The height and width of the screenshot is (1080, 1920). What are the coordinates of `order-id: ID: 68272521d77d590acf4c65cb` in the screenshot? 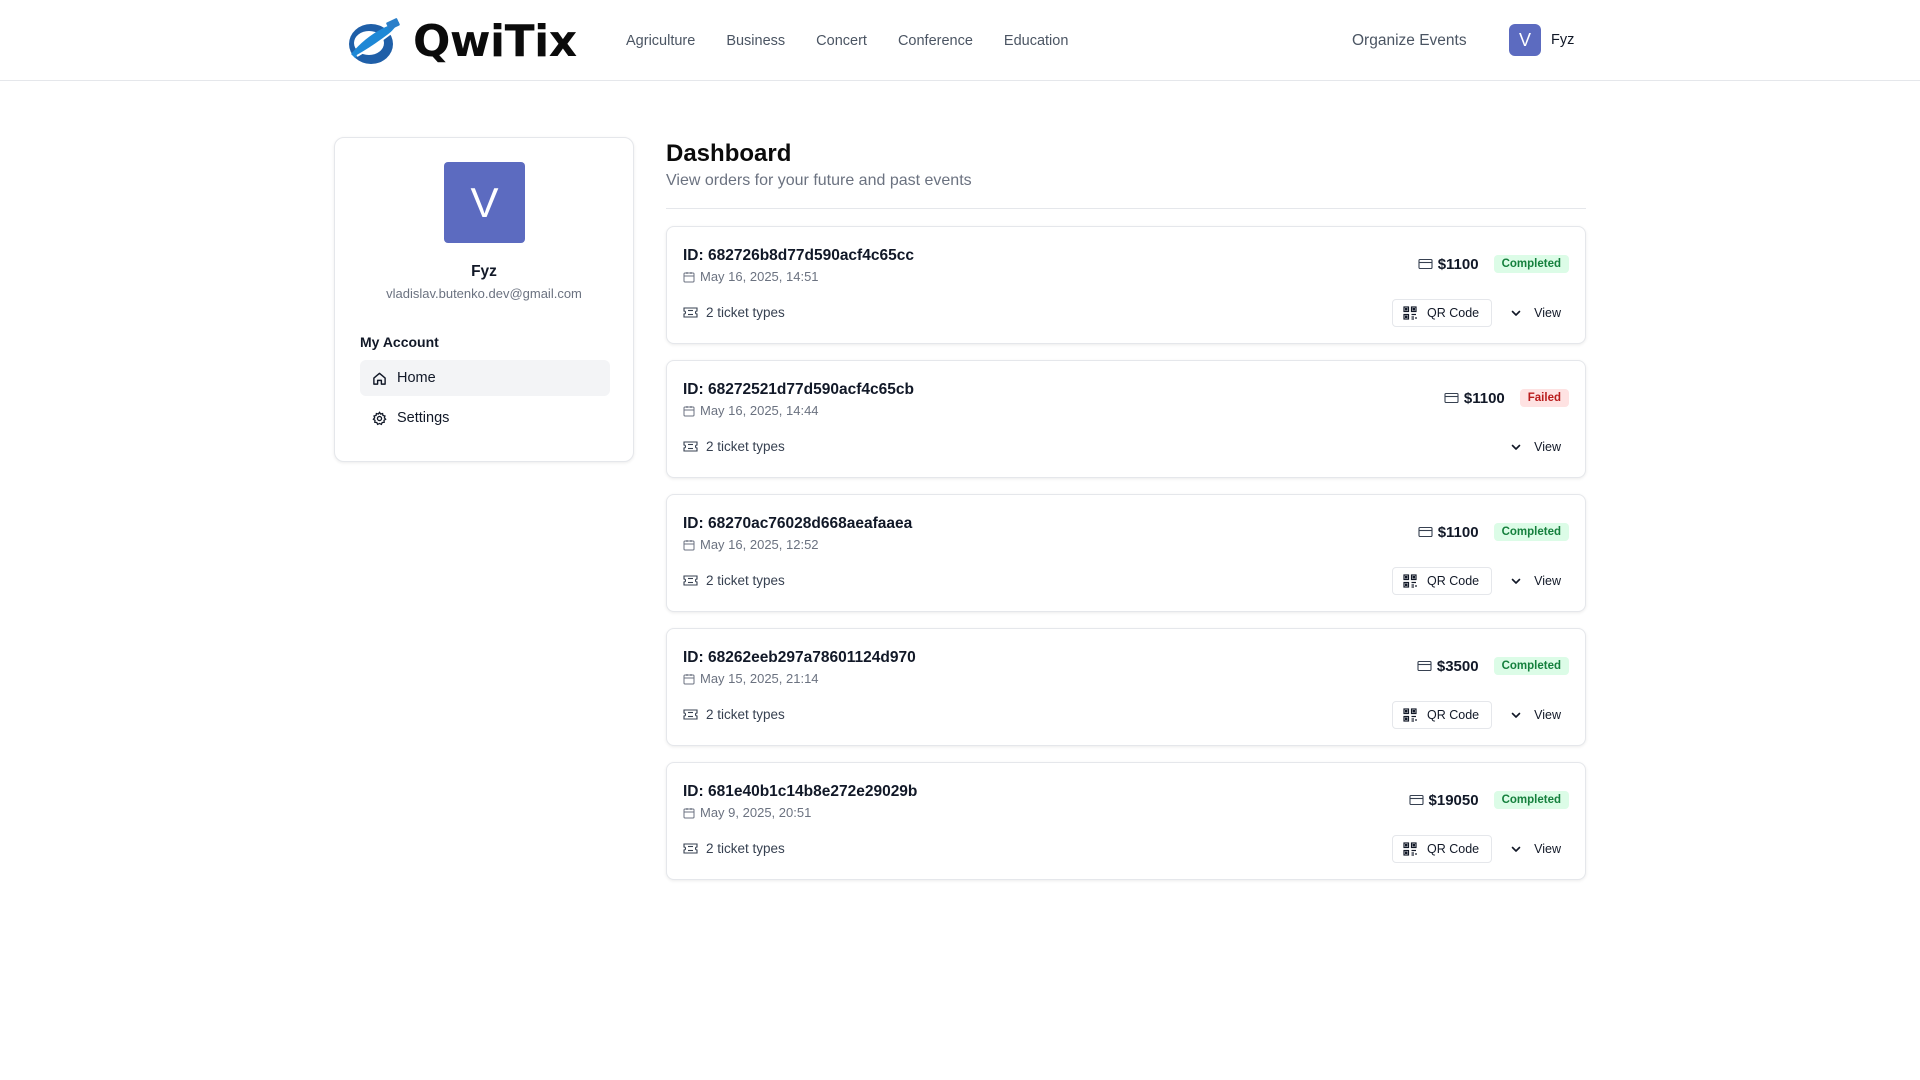 It's located at (798, 389).